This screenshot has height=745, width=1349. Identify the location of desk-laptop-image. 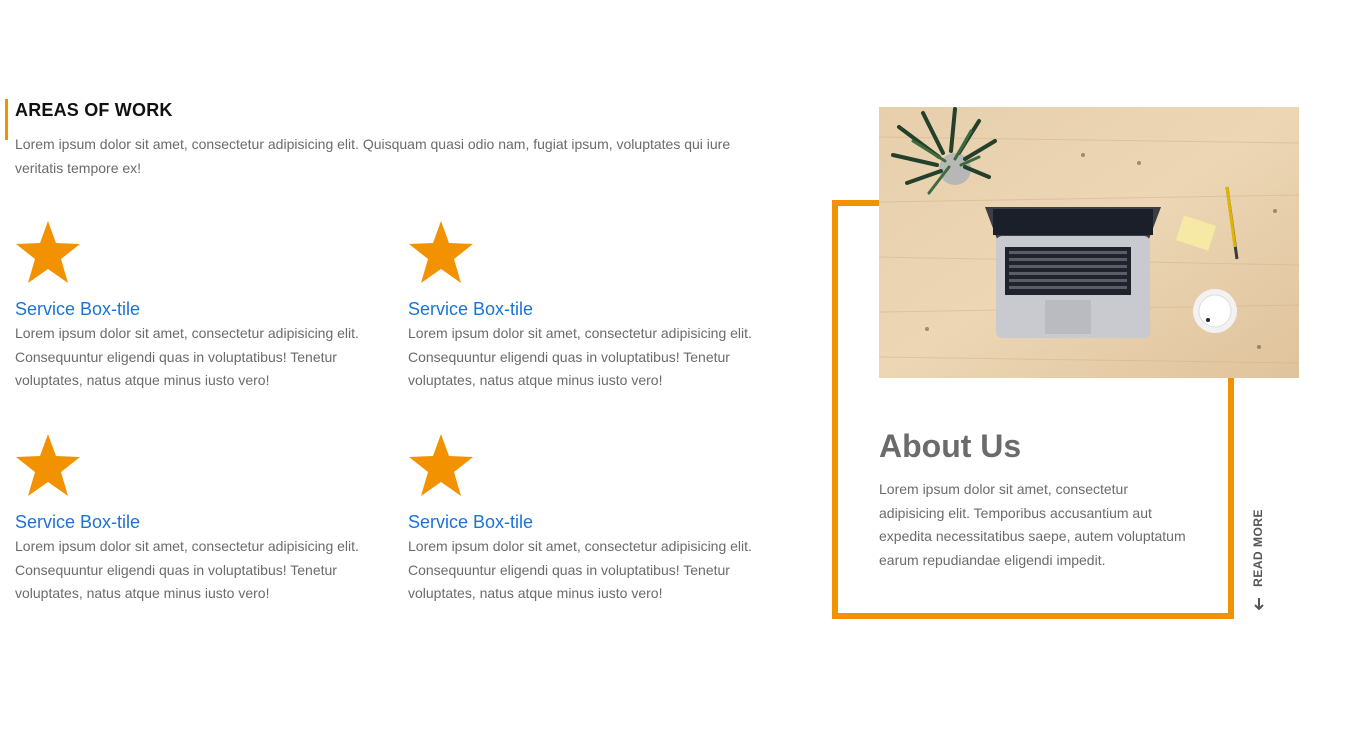
(1089, 242).